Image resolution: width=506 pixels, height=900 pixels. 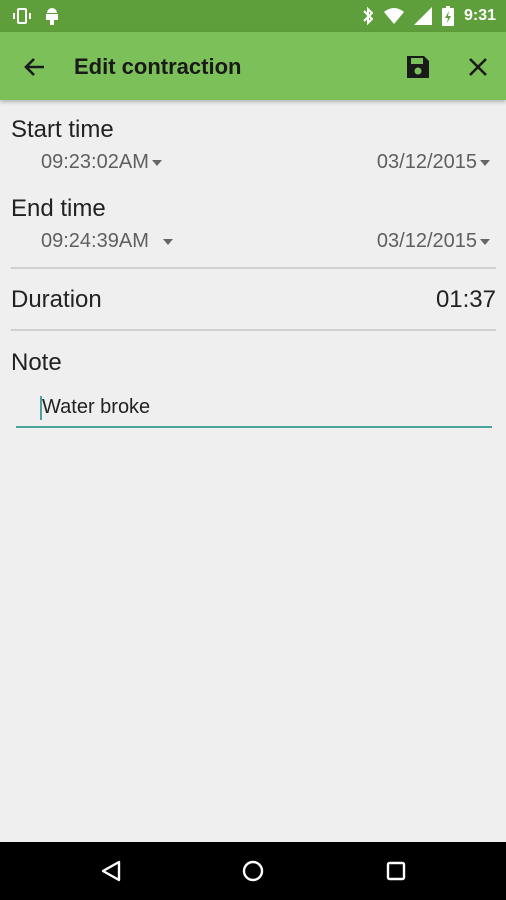 I want to click on status-bar: 9:31, so click(x=253, y=16).